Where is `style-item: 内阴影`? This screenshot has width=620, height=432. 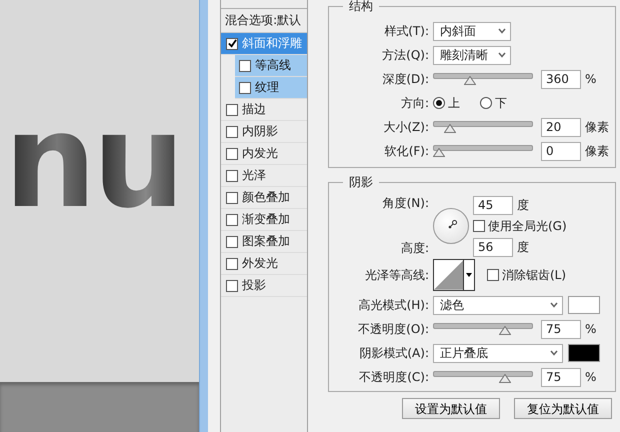
style-item: 内阴影 is located at coordinates (264, 132).